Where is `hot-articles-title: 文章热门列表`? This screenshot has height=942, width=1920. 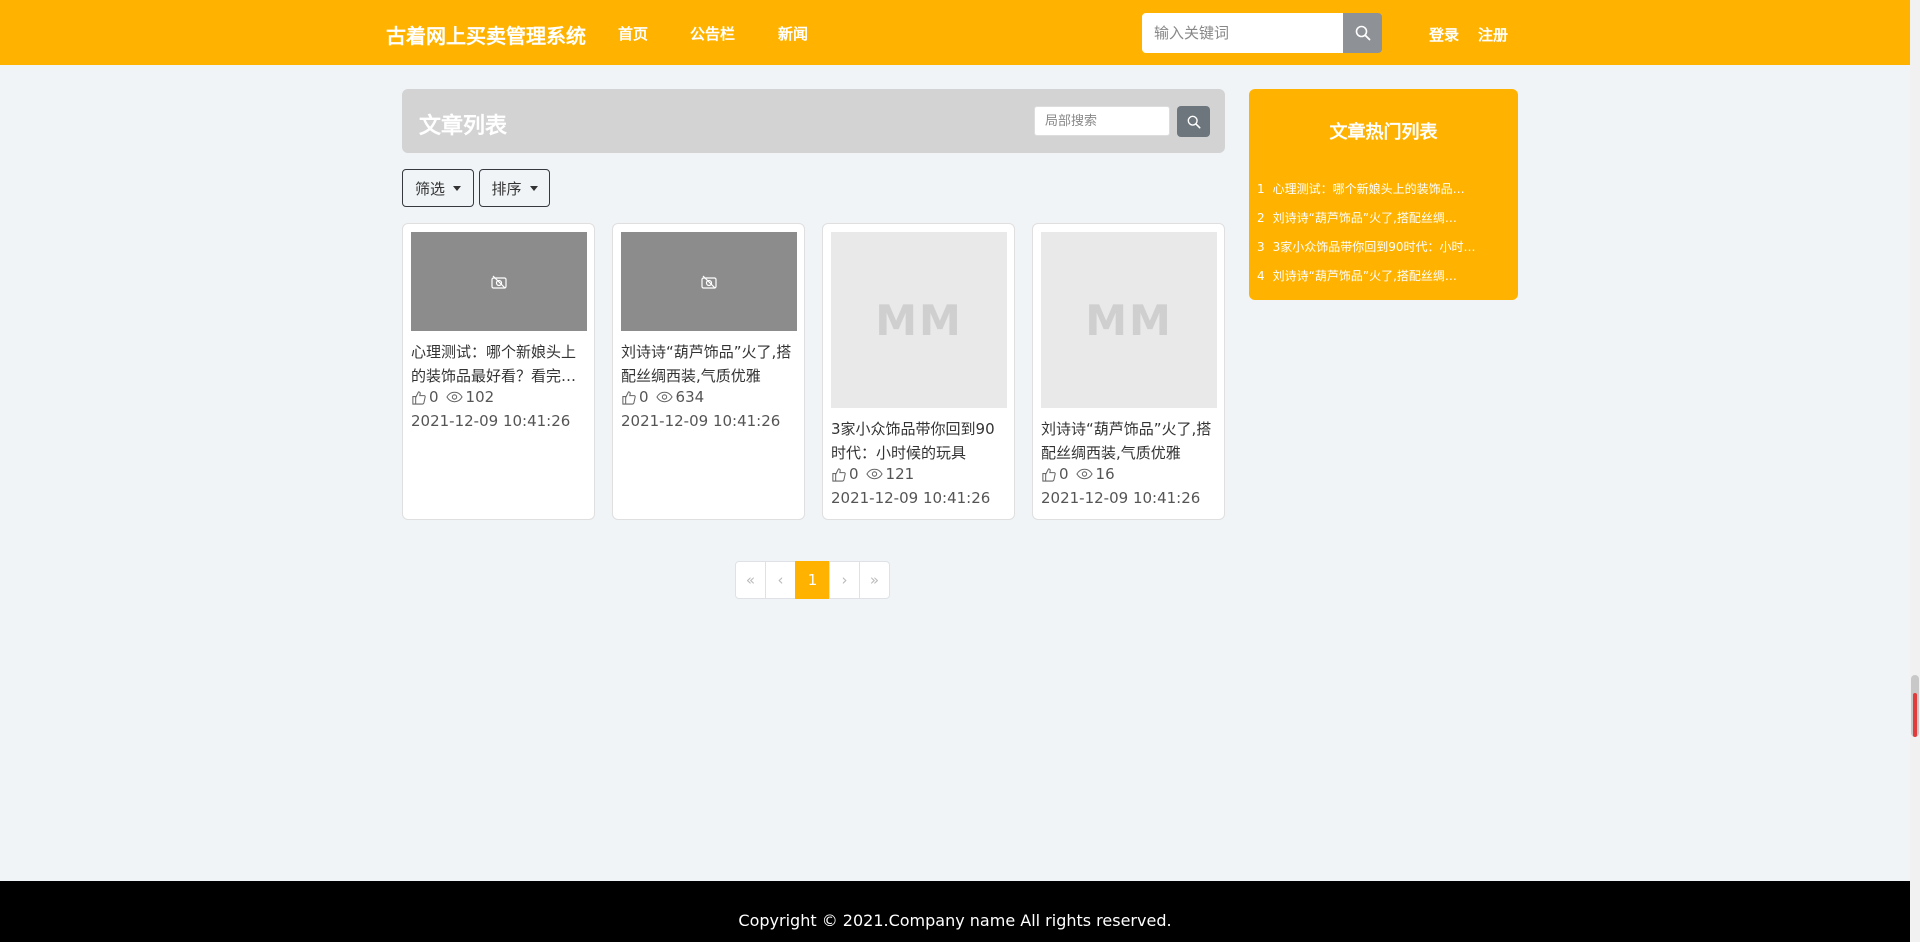
hot-articles-title: 文章热门列表 is located at coordinates (1383, 132).